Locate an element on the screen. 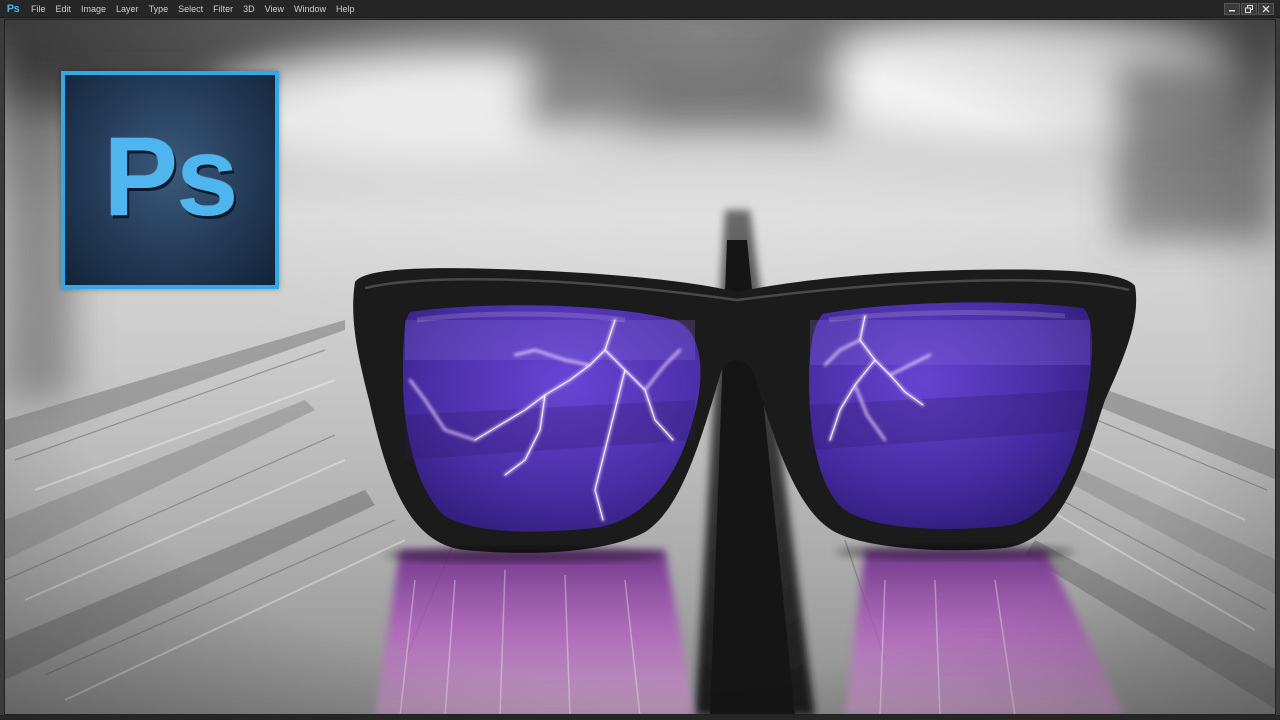  menu-help: Help is located at coordinates (345, 9).